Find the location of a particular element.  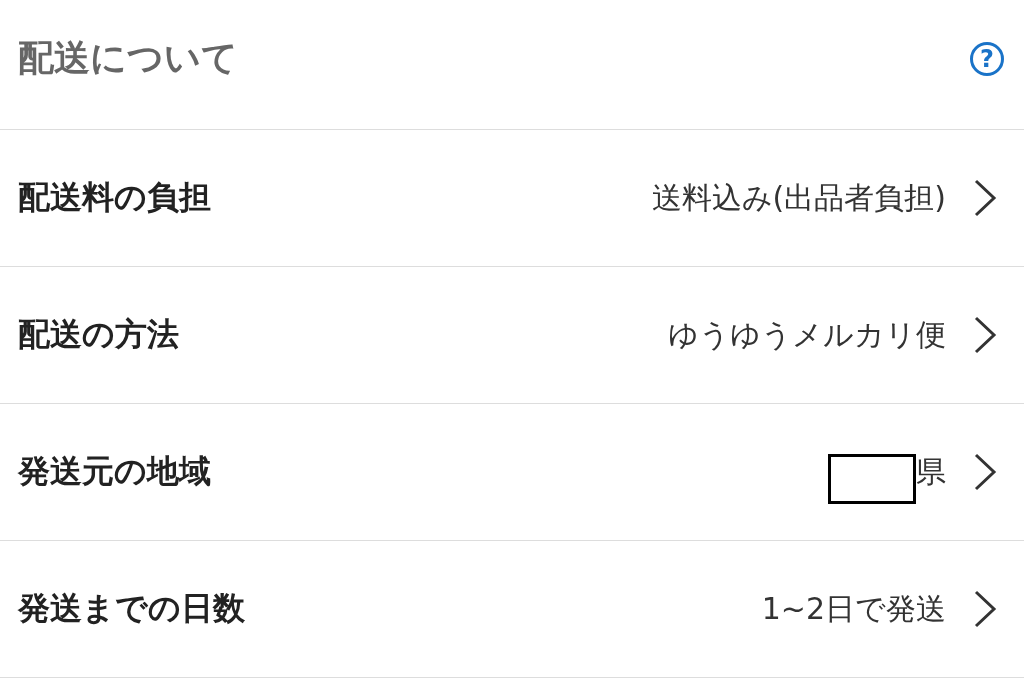

row-value: 県 is located at coordinates (931, 472).